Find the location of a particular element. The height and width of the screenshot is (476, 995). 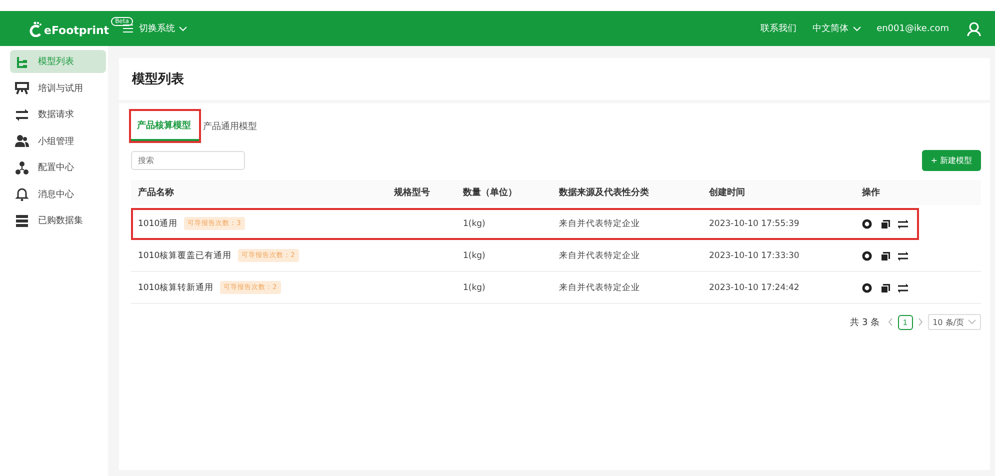

page-size-select: 10 条/页 is located at coordinates (954, 322).